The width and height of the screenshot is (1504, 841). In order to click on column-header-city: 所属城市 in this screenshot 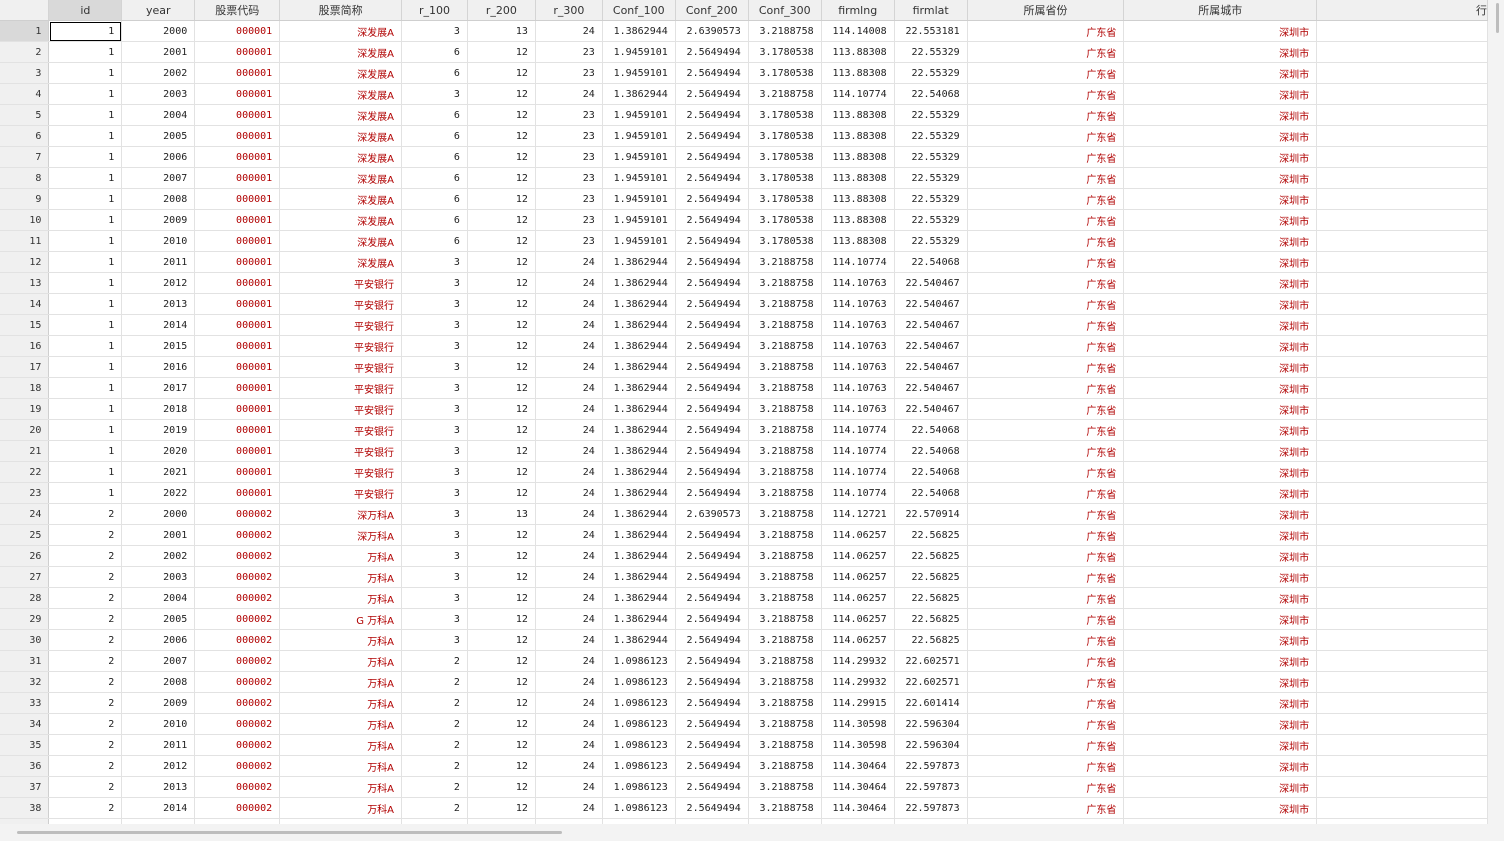, I will do `click(1220, 10)`.